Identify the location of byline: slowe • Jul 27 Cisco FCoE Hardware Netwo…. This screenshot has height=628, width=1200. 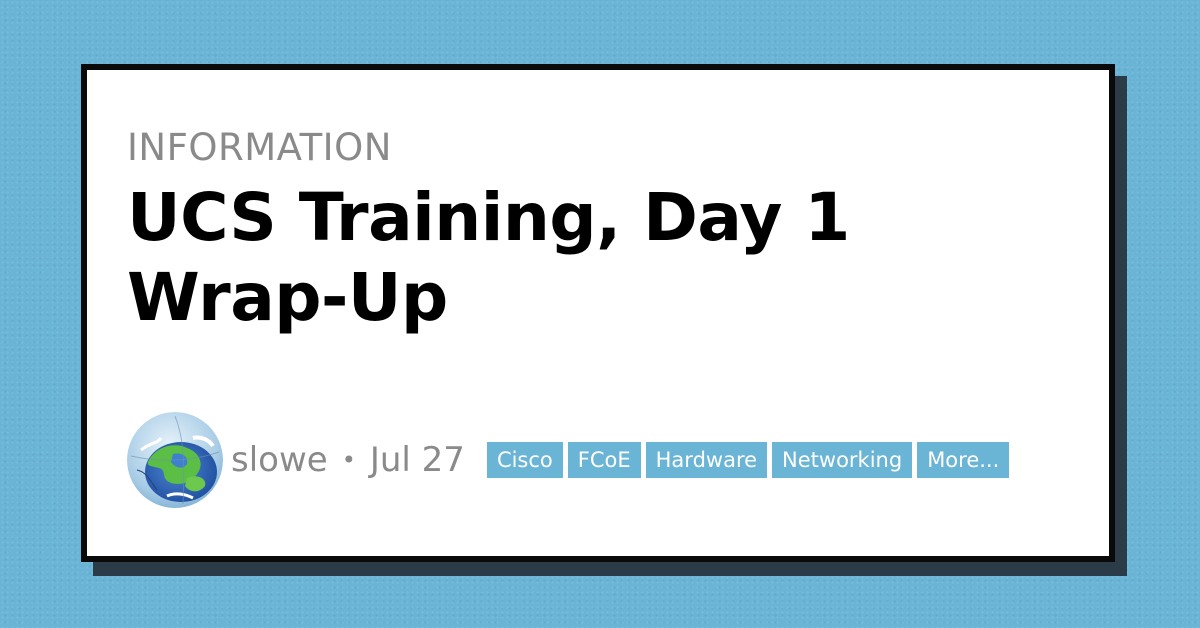
(570, 460).